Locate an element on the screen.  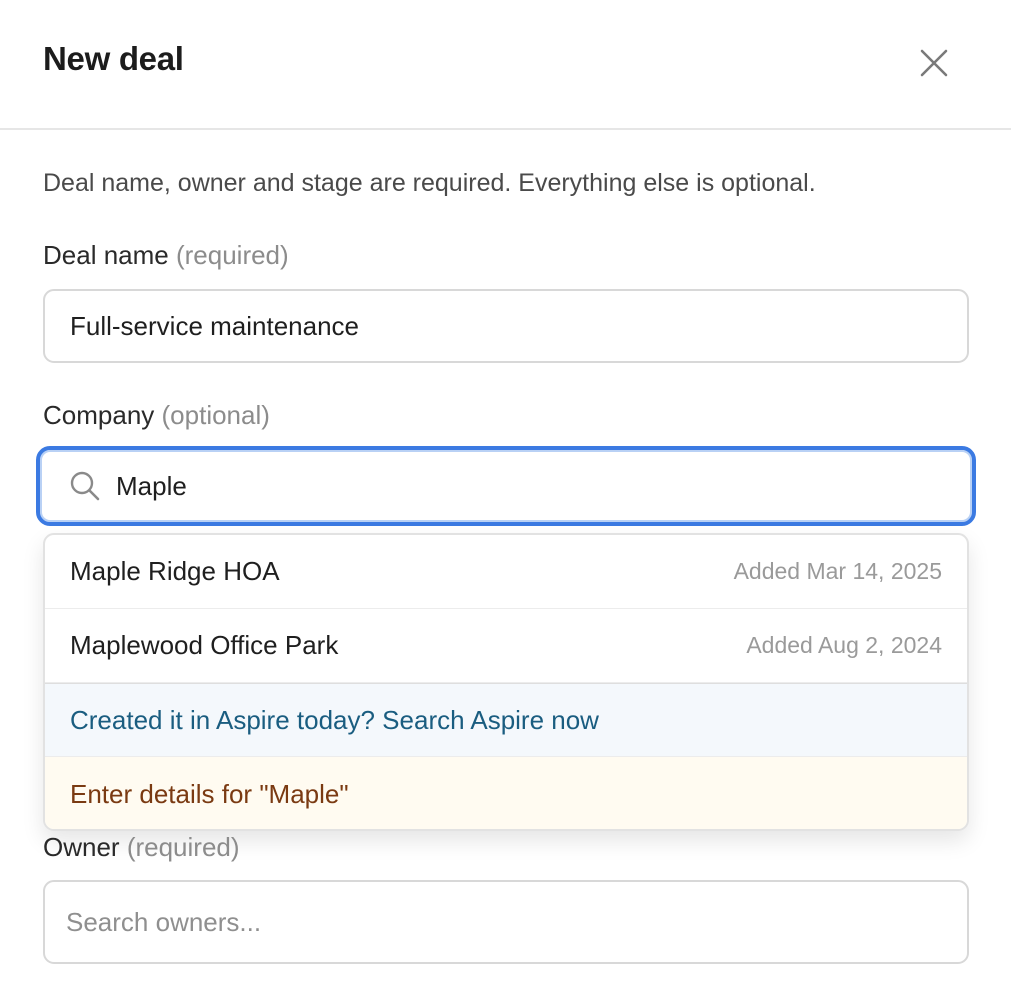
close-button is located at coordinates (934, 63).